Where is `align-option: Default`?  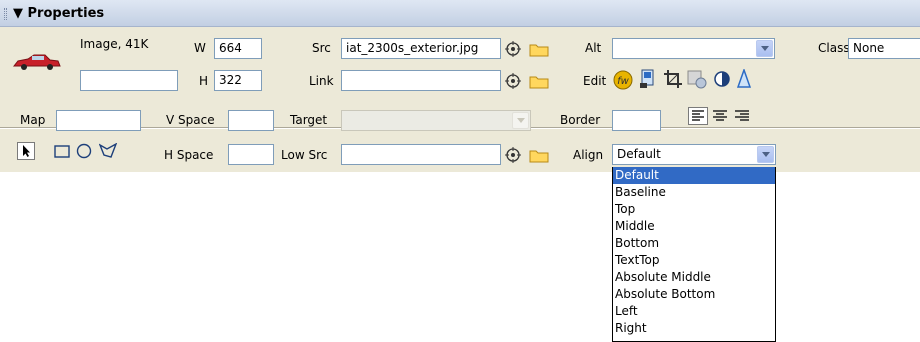
align-option: Default is located at coordinates (694, 175).